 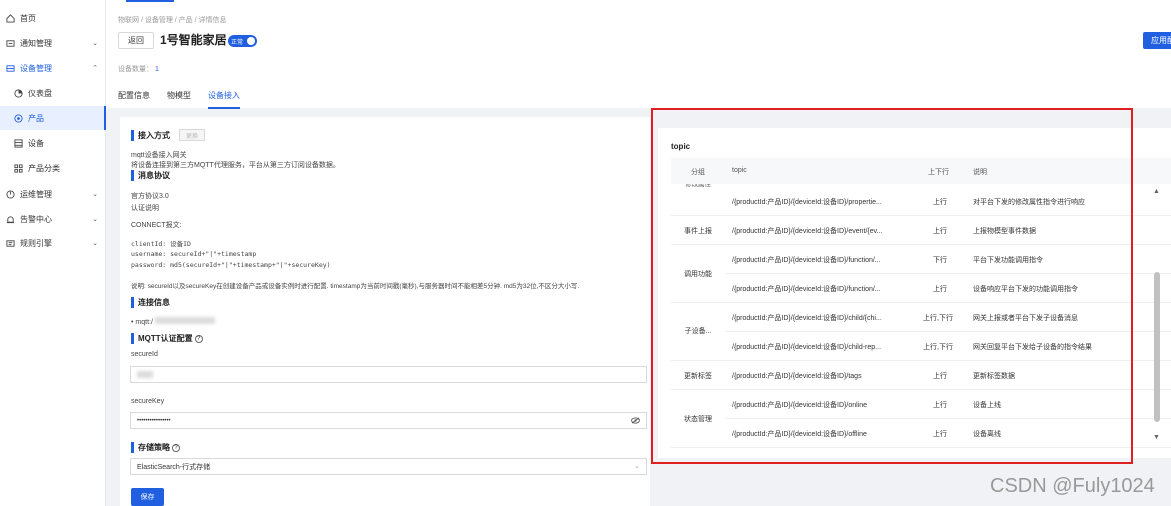 I want to click on sidebar-item-label: 仪表盘, so click(x=40, y=93).